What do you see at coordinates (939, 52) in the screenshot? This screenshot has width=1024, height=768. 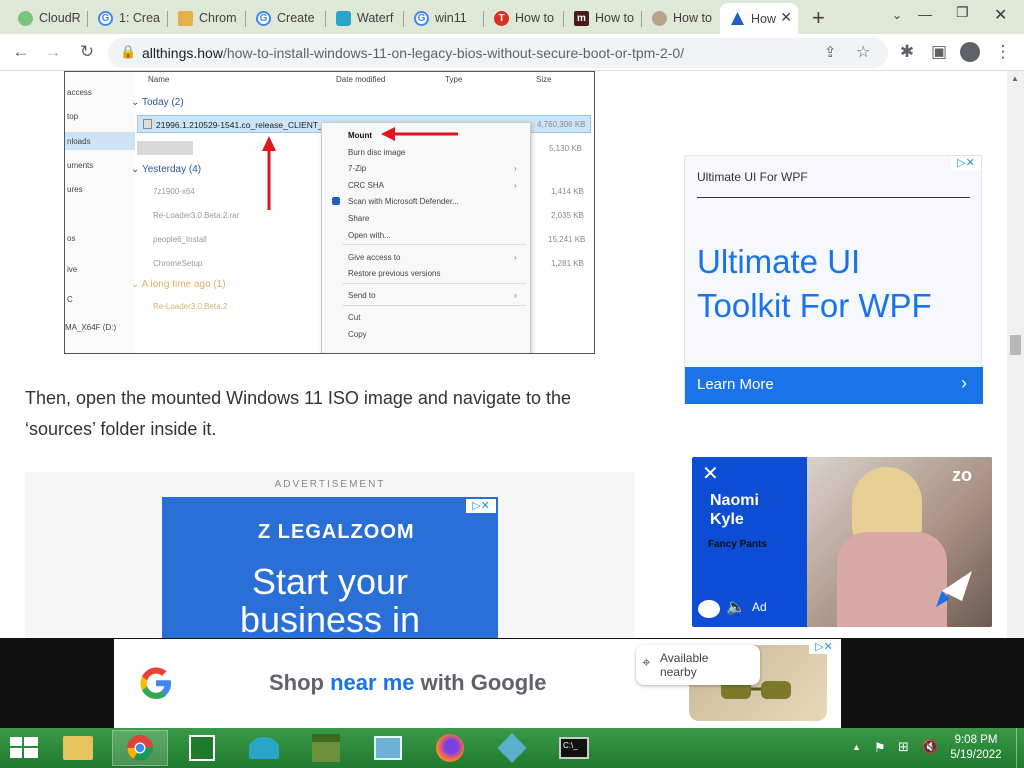 I see `side-panel-icon: ▣` at bounding box center [939, 52].